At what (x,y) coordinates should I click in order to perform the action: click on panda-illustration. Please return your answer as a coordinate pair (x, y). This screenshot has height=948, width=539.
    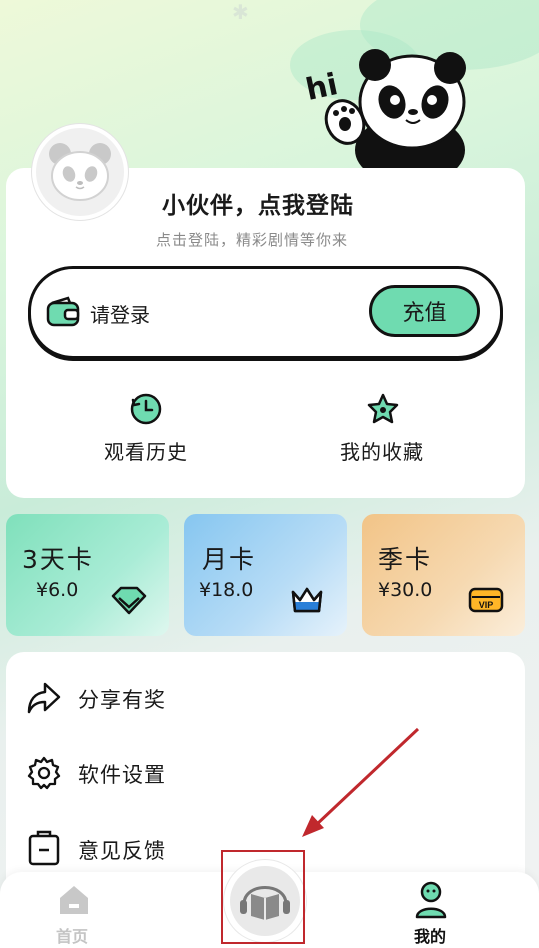
    Looking at the image, I should click on (390, 112).